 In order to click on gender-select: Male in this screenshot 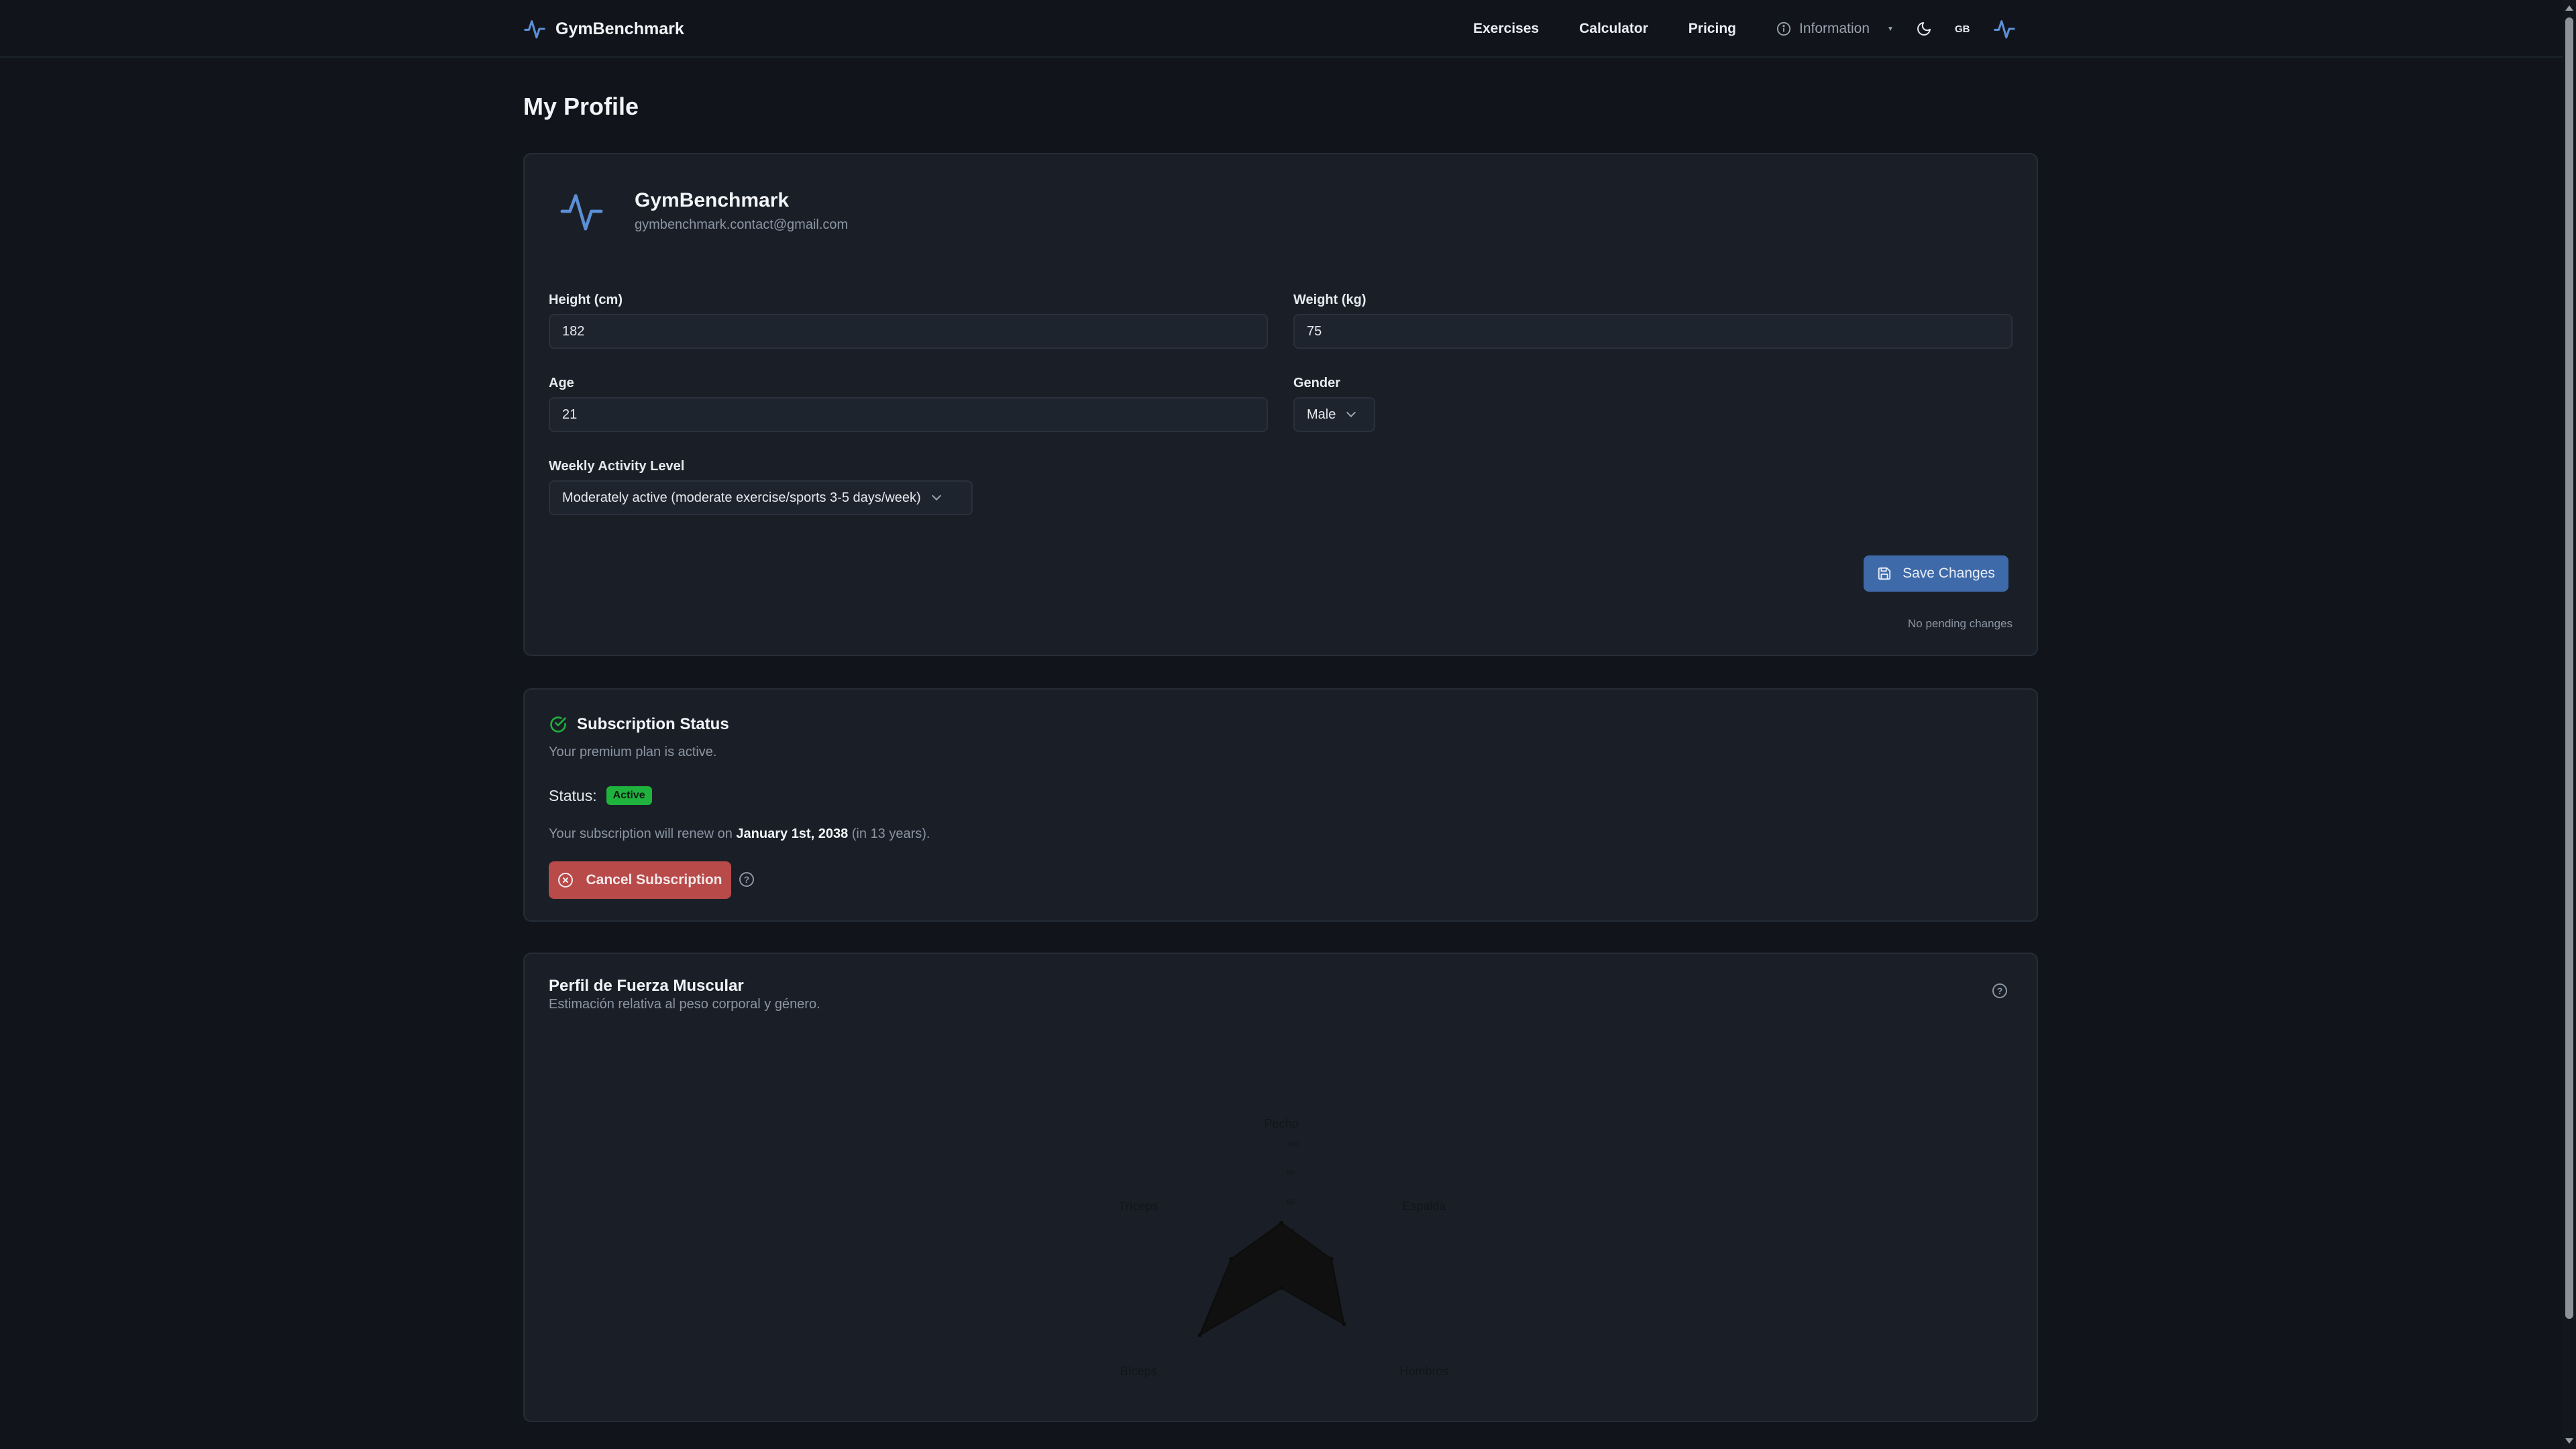, I will do `click(1334, 414)`.